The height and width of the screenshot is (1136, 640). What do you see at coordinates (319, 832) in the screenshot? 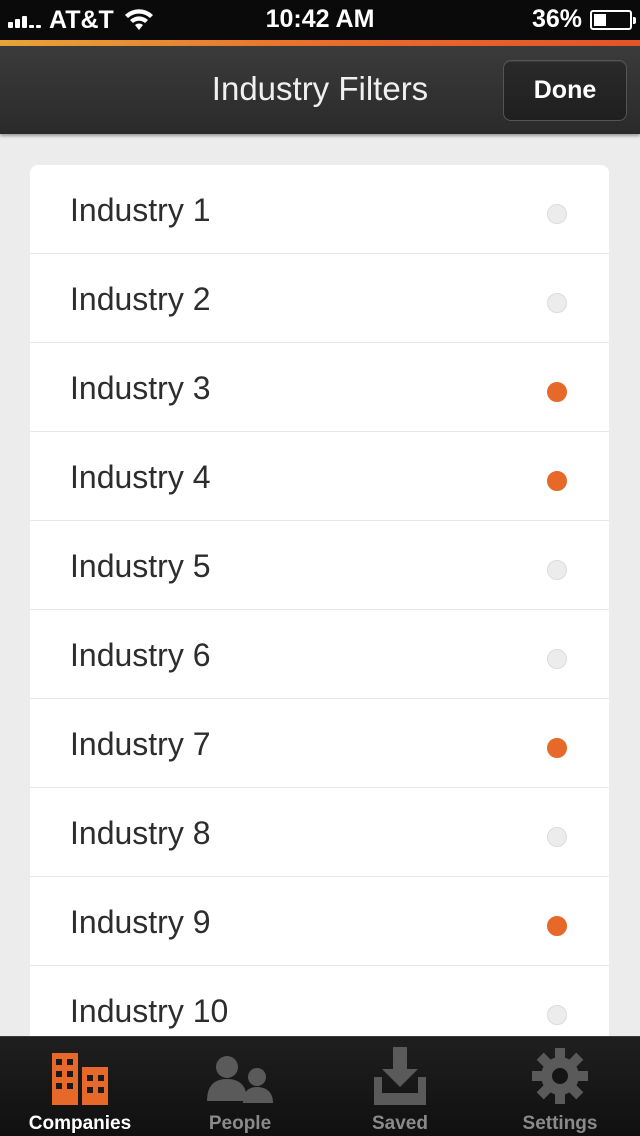
I see `list-item: Industry 8` at bounding box center [319, 832].